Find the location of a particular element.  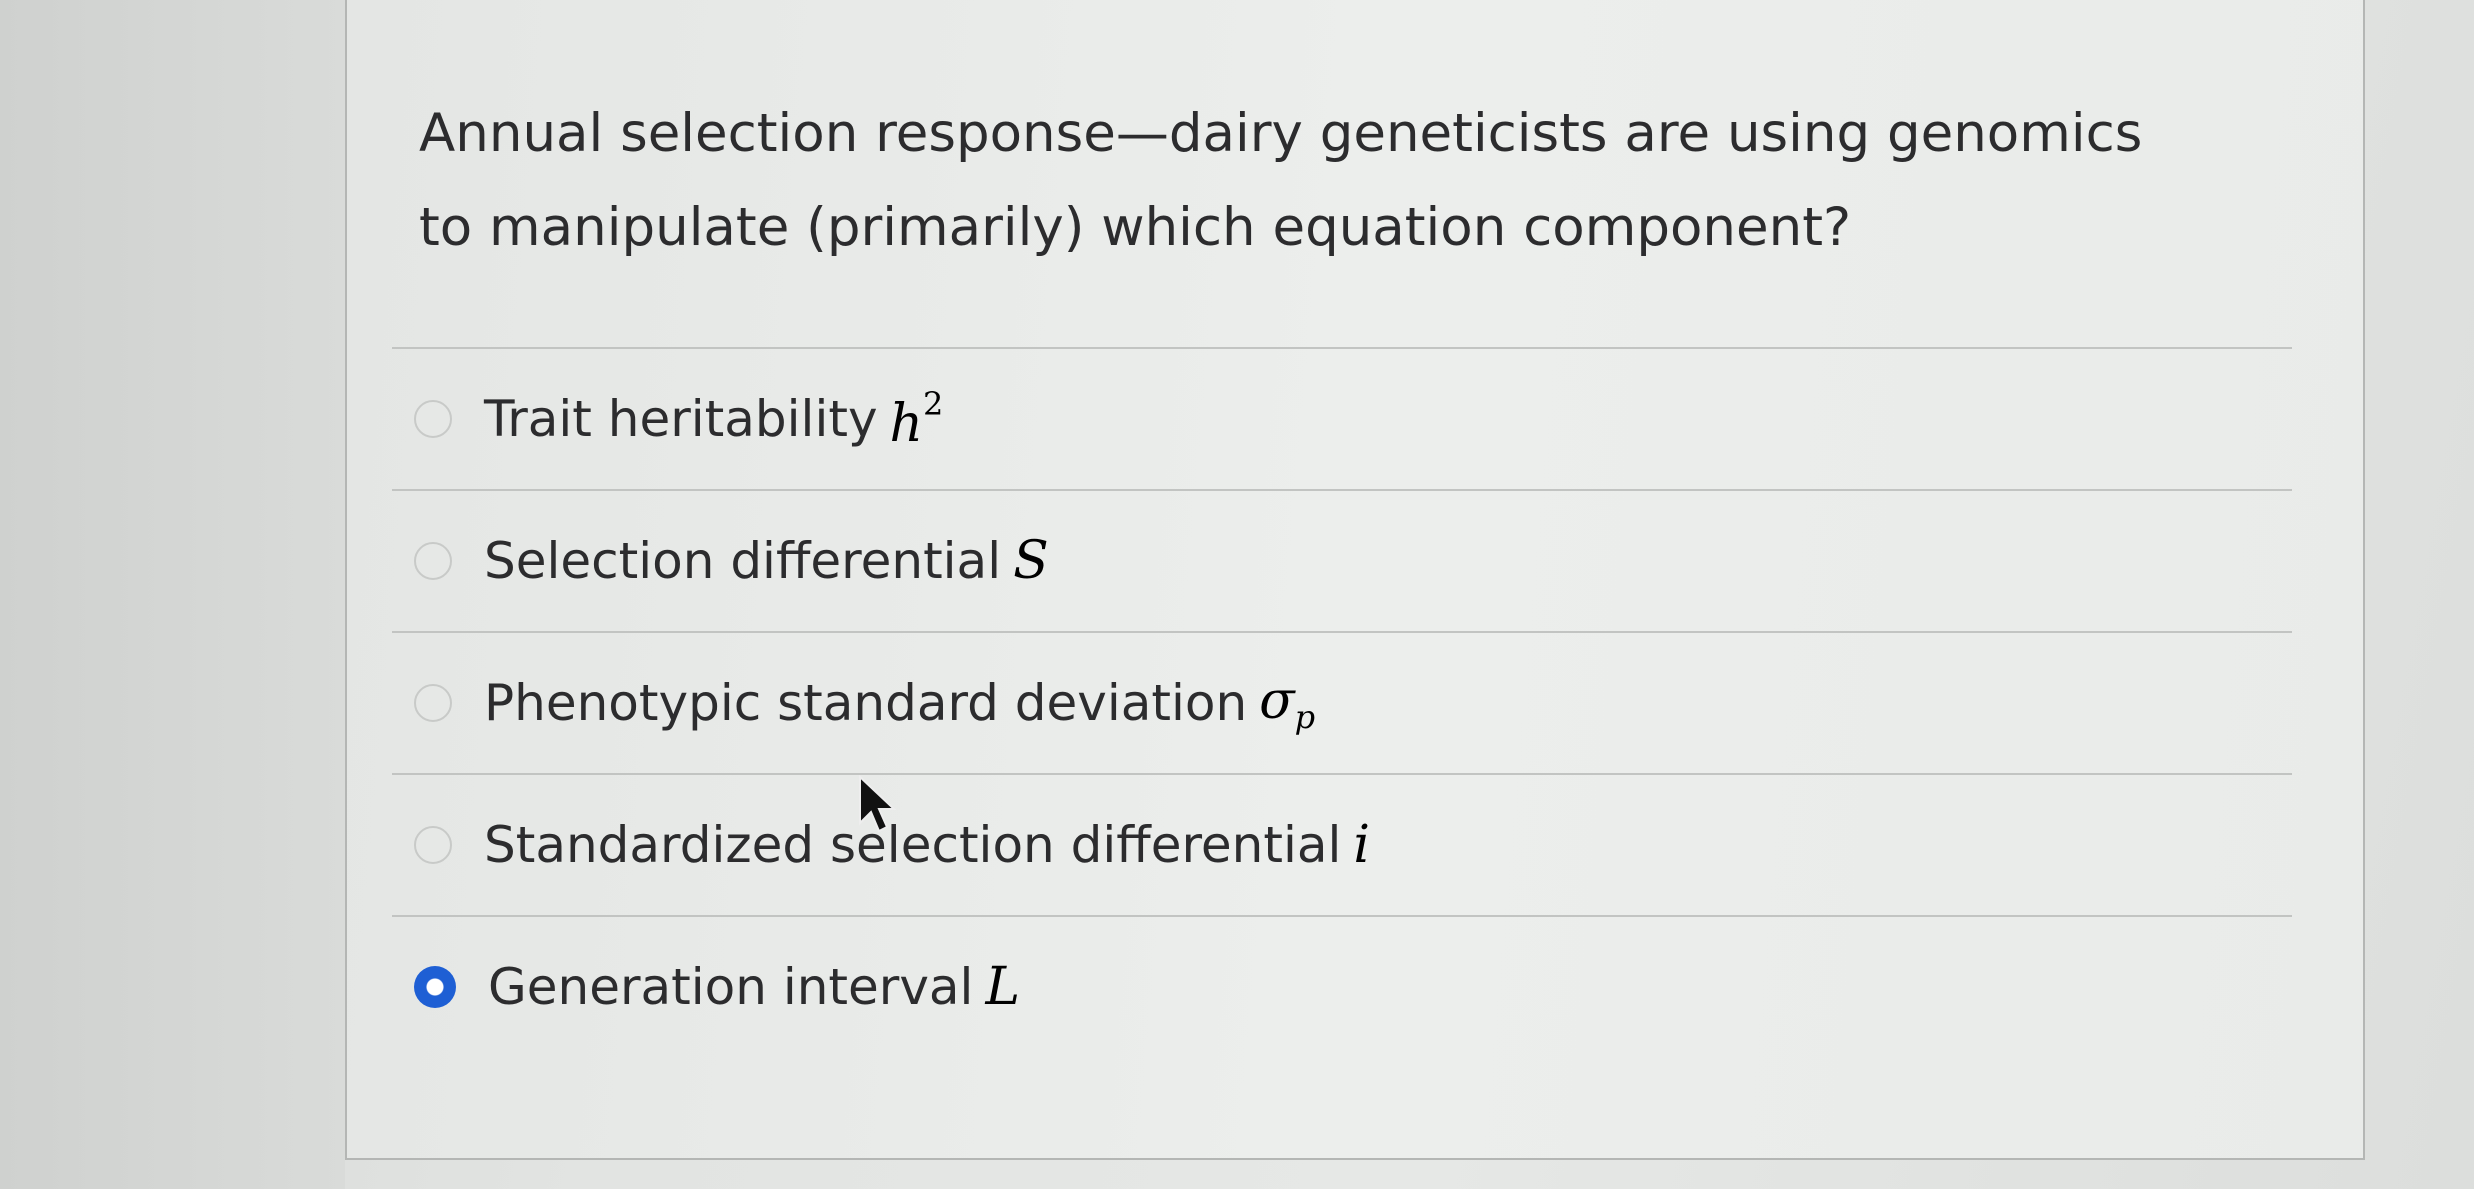

option-phenotypic-sd: Phenotypic standard deviation σp is located at coordinates (1342, 703).